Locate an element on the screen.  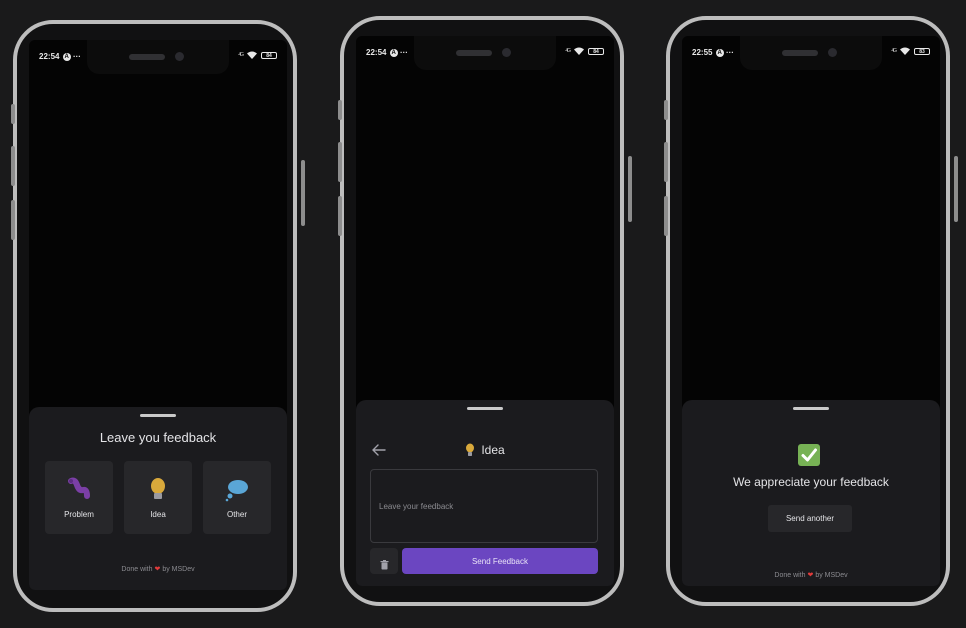
form-heading: Idea is located at coordinates (485, 450).